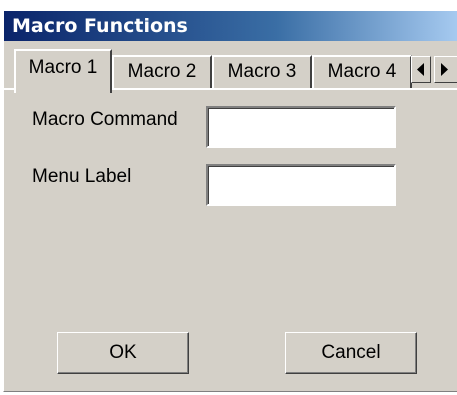 The height and width of the screenshot is (395, 457). Describe the element at coordinates (162, 72) in the screenshot. I see `tab-macro-2: Macro 2` at that location.